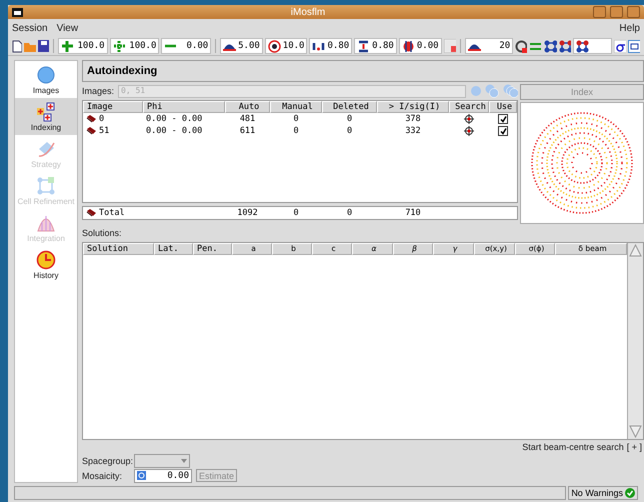  What do you see at coordinates (630, 493) in the screenshot?
I see `check-icon` at bounding box center [630, 493].